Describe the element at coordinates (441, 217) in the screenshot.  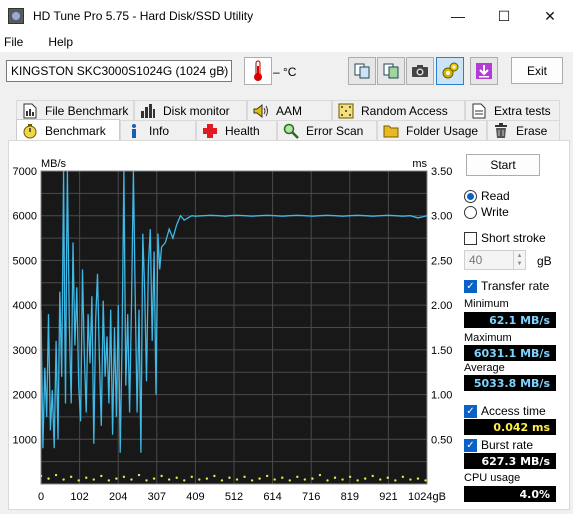
I see `y2-tick-label: 3.00` at that location.